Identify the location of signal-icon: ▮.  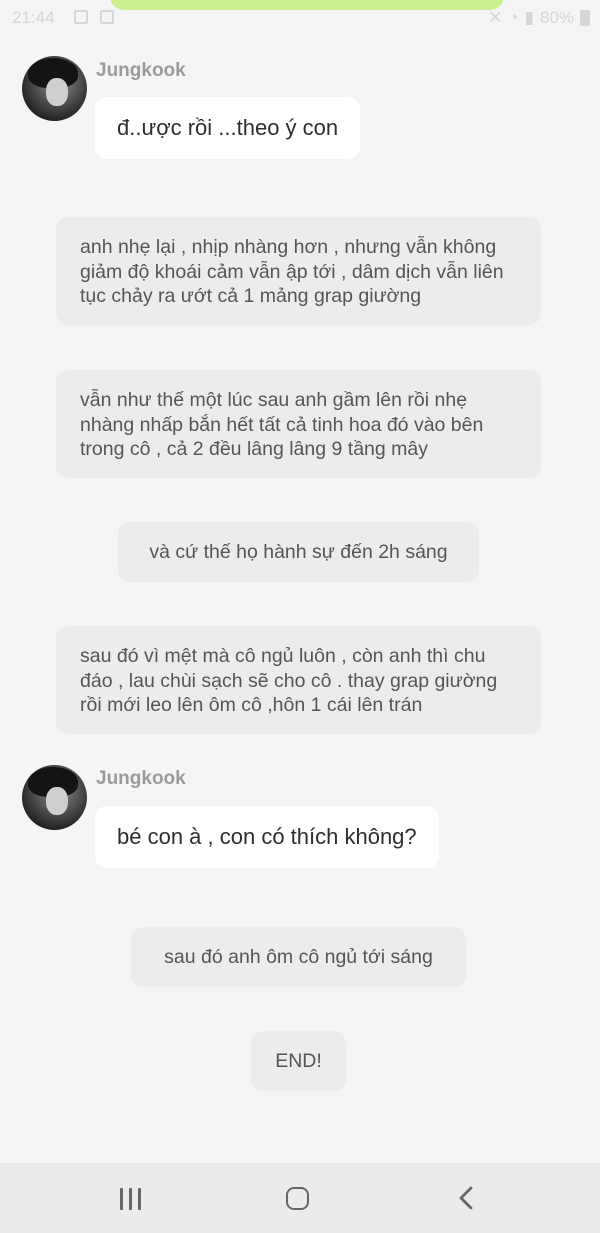
(529, 17).